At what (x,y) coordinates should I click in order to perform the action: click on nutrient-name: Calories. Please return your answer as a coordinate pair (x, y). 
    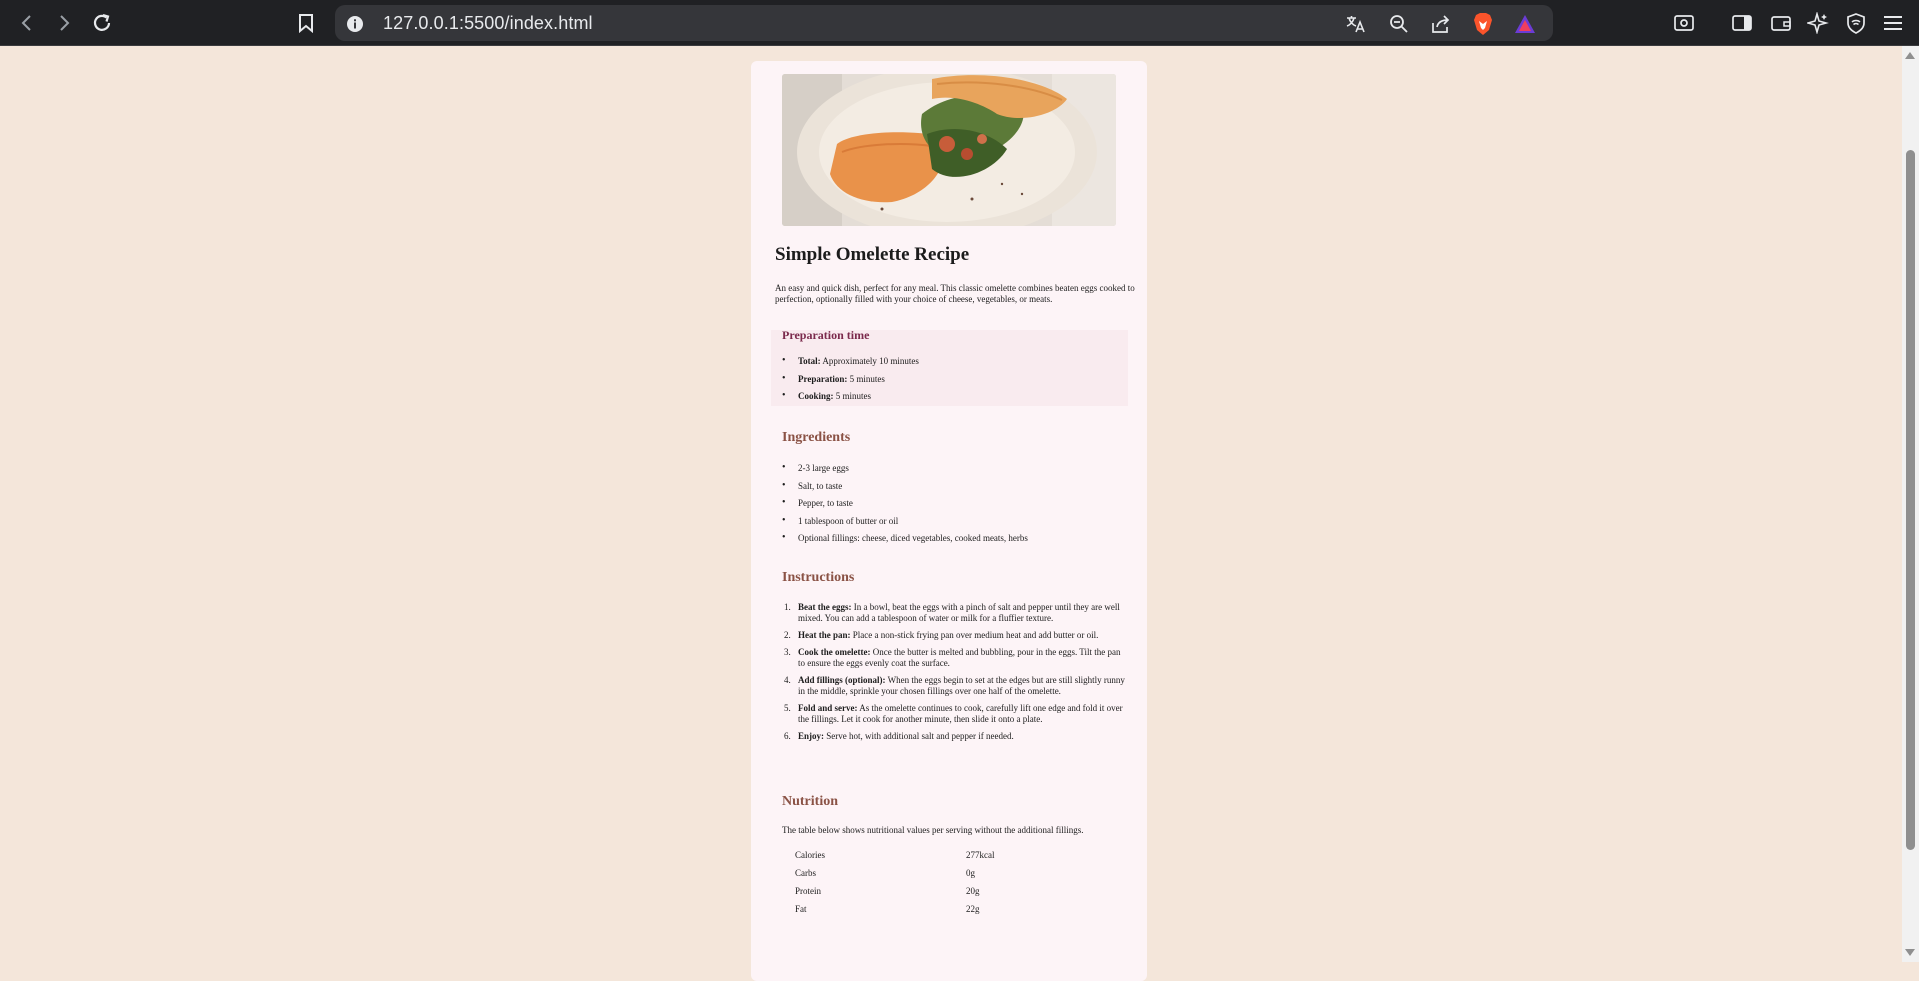
    Looking at the image, I should click on (810, 855).